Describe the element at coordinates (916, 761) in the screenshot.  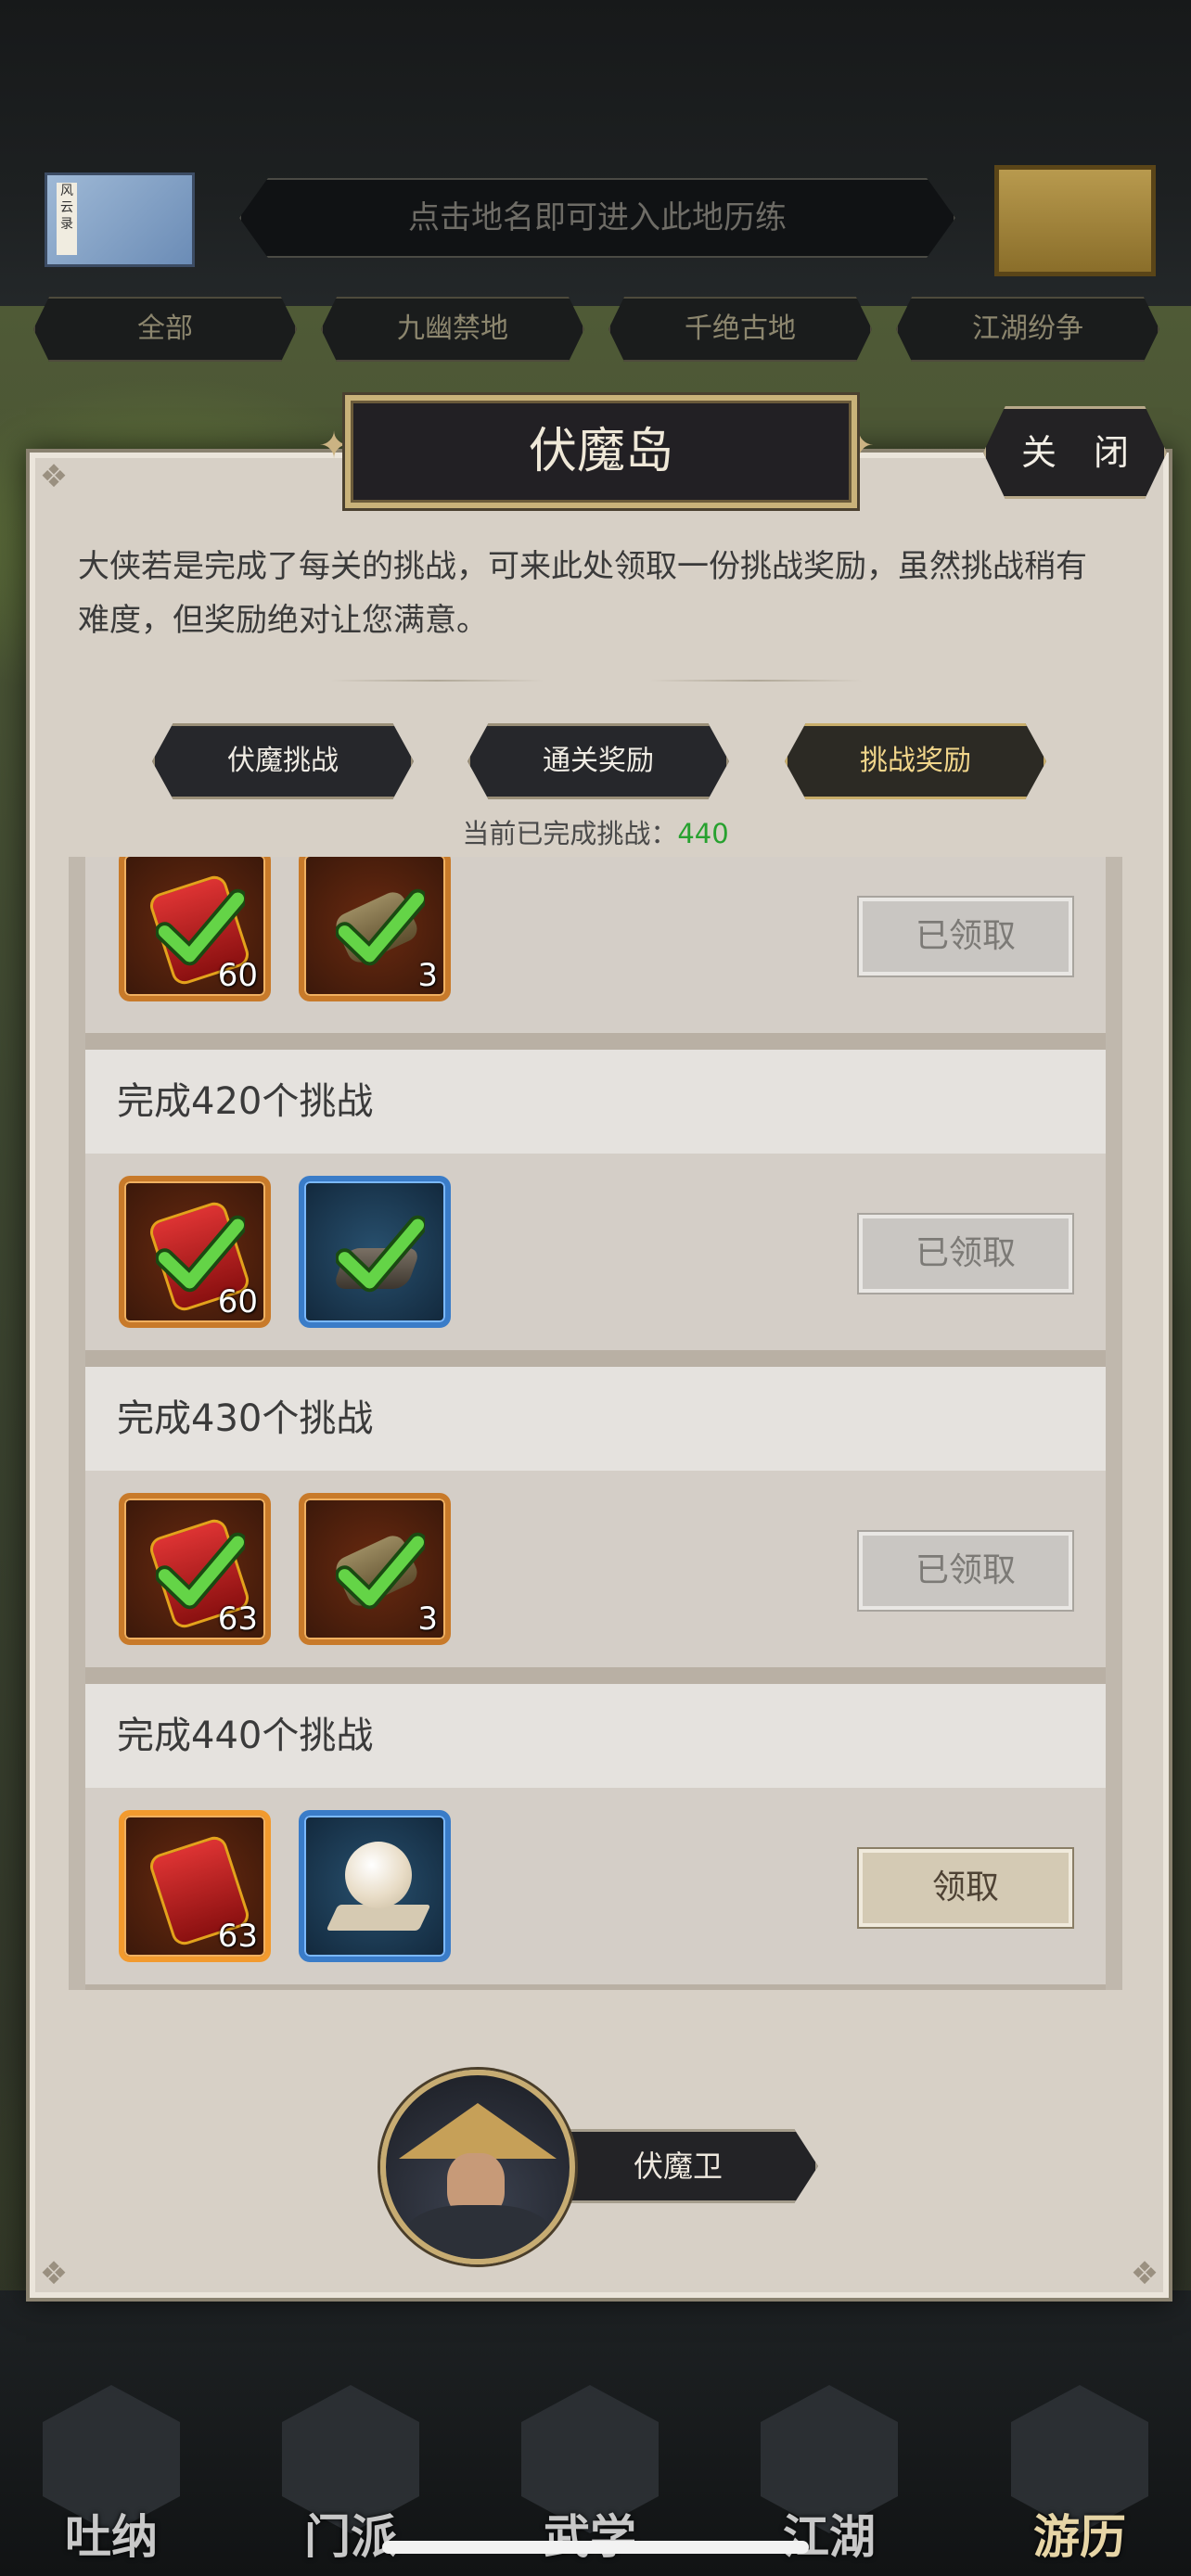
I see `tab-challenge-reward: 挑战奖励` at that location.